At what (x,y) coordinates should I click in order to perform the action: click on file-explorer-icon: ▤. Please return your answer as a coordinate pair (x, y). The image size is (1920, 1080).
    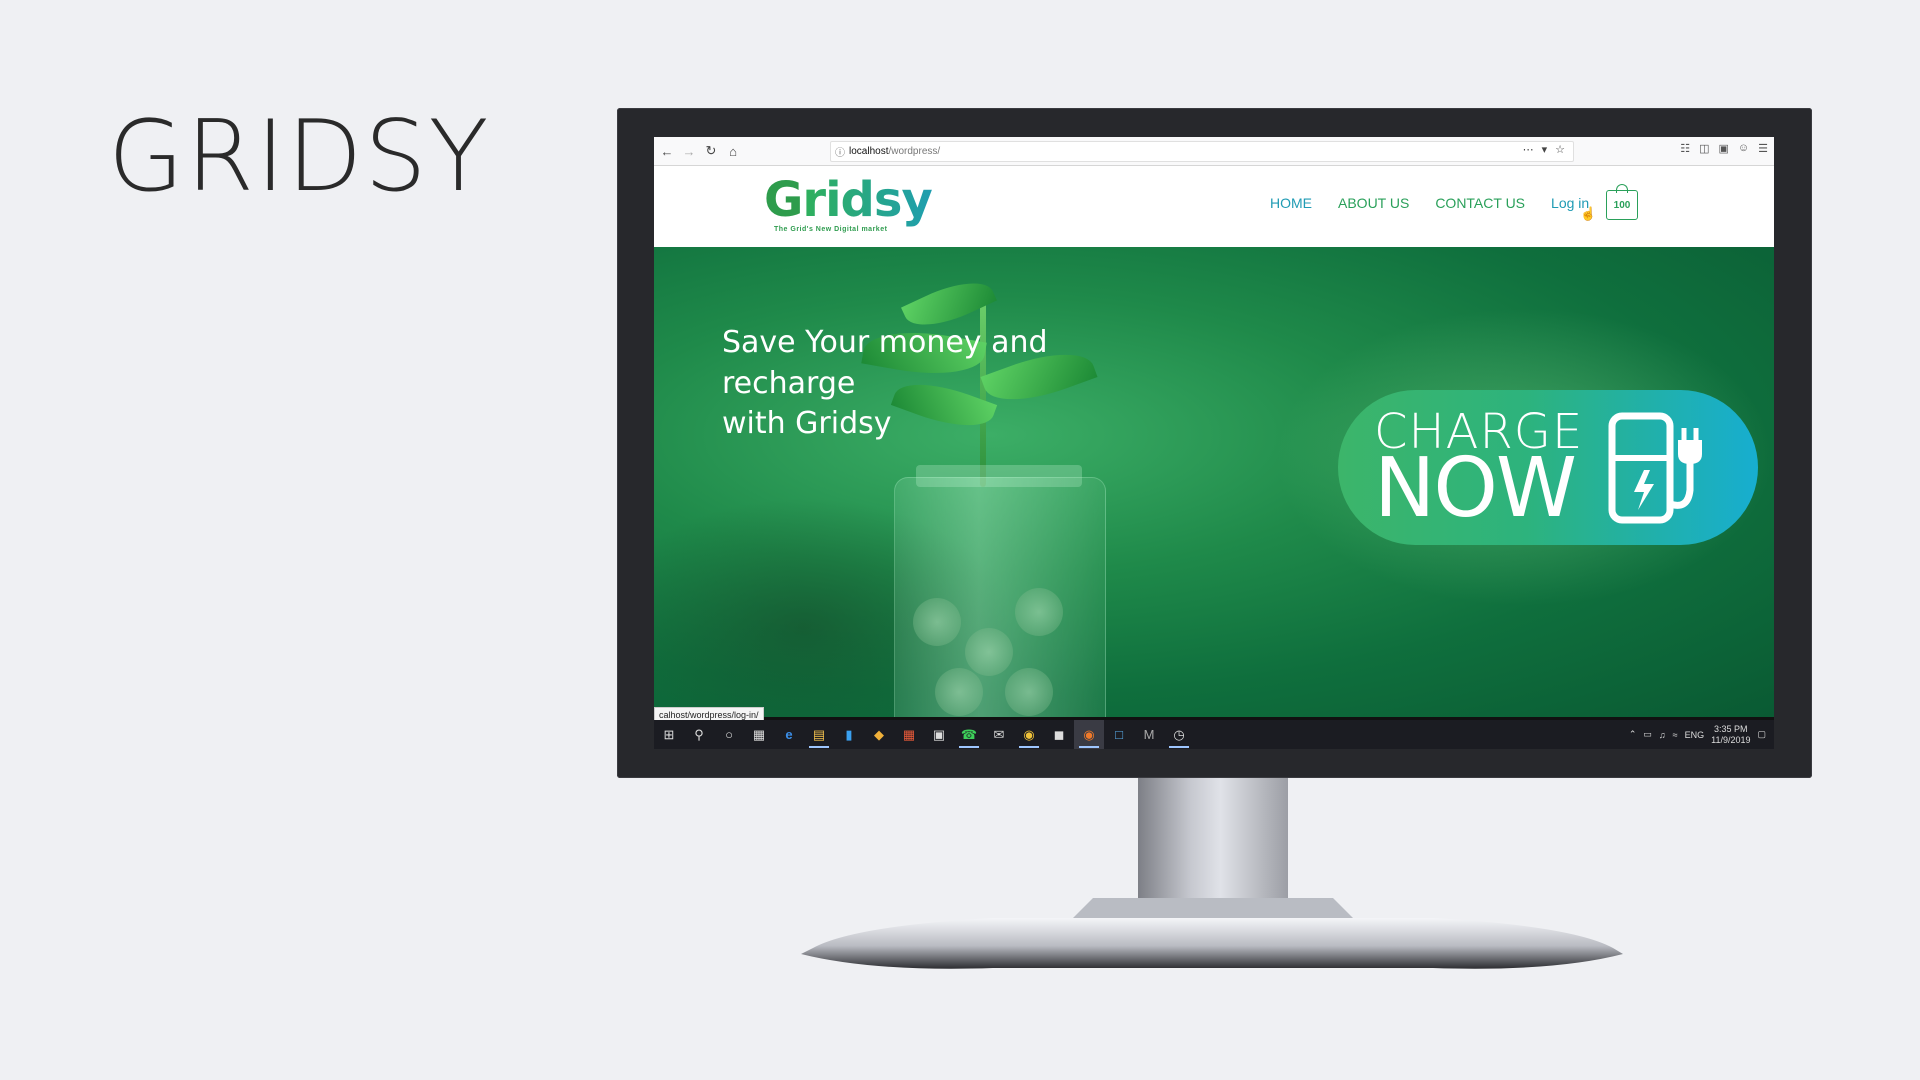
    Looking at the image, I should click on (819, 734).